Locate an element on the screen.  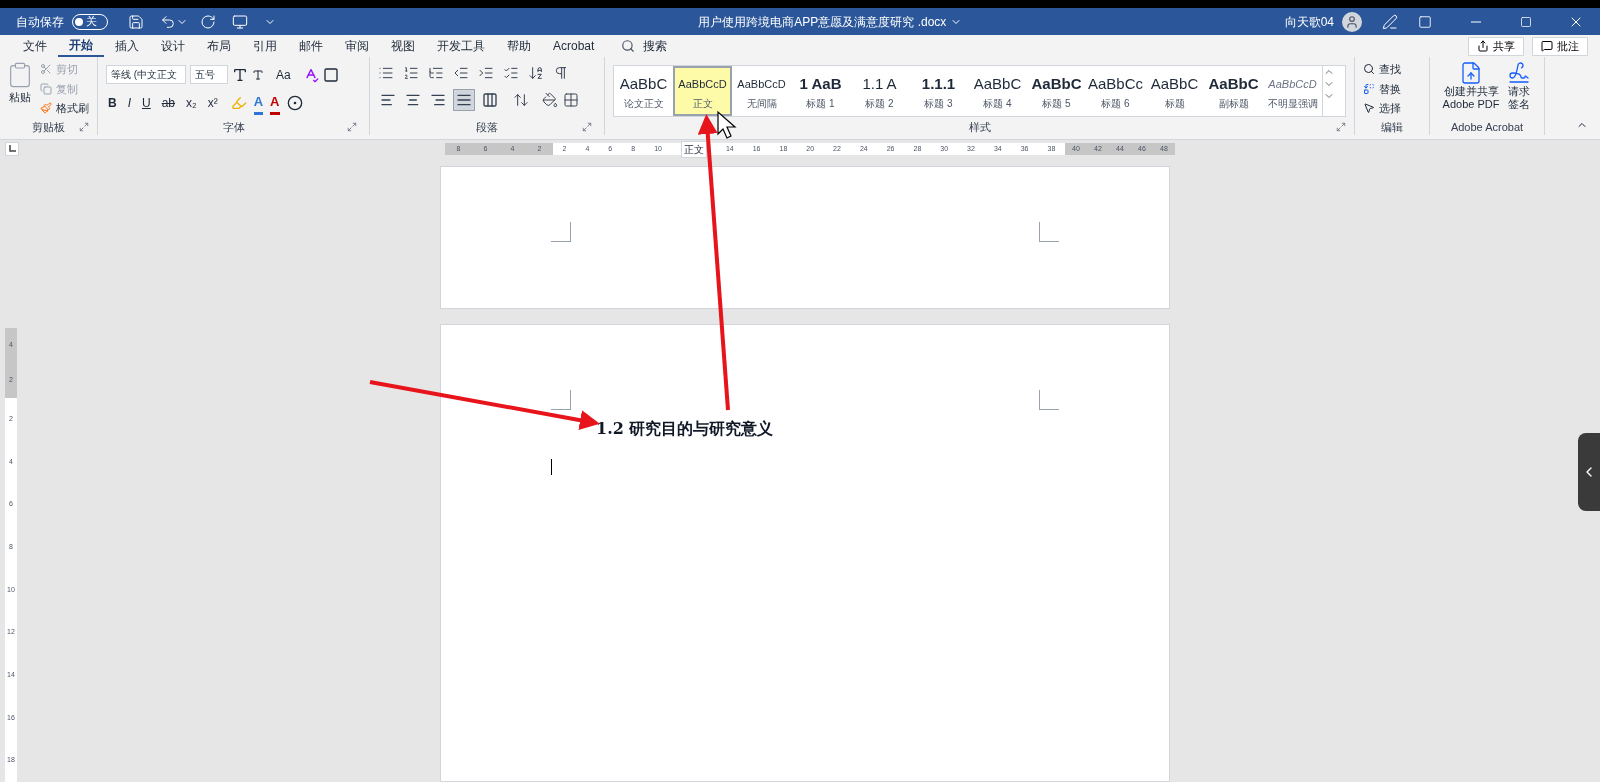
request-signature-button: 请求 签名 is located at coordinates (1519, 86).